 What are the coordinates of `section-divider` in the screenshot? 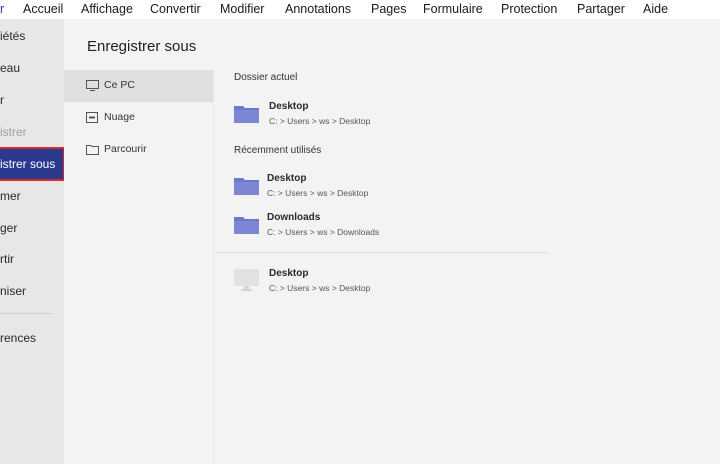 It's located at (382, 252).